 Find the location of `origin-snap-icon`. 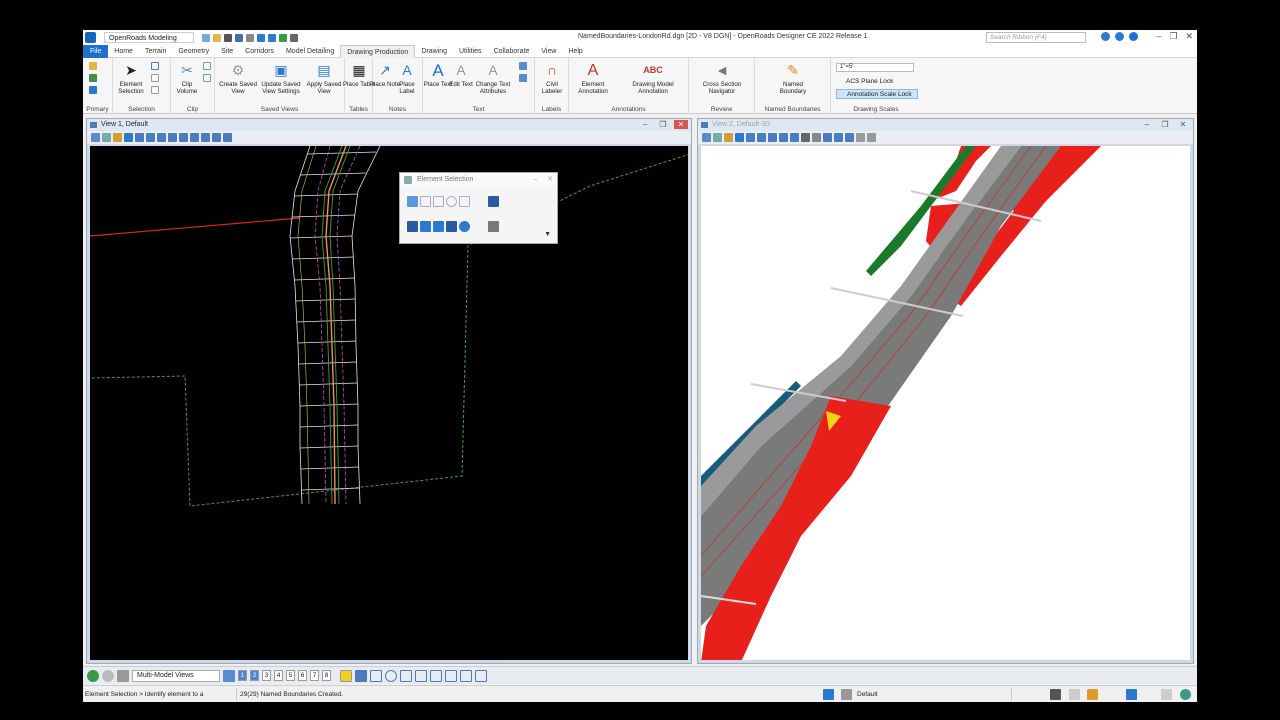

origin-snap-icon is located at coordinates (406, 675).